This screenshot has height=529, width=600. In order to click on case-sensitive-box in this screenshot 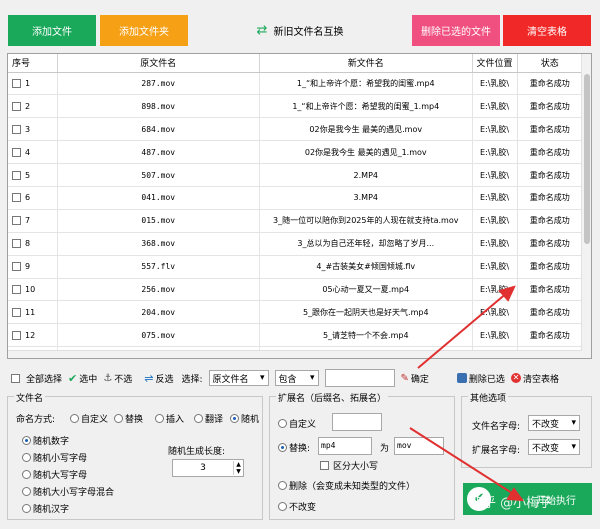, I will do `click(324, 465)`.